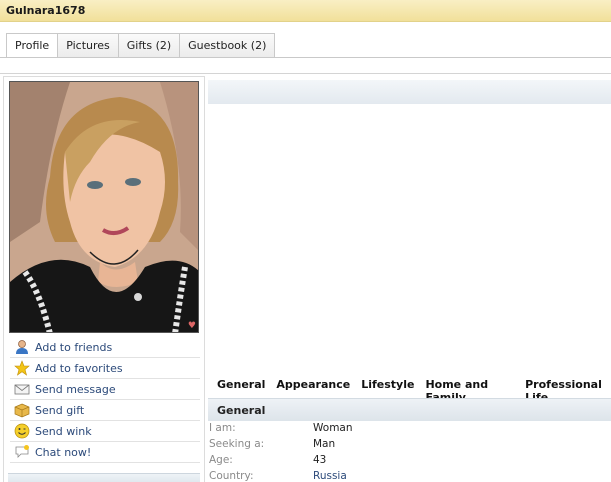  What do you see at coordinates (305, 73) in the screenshot?
I see `content-divider` at bounding box center [305, 73].